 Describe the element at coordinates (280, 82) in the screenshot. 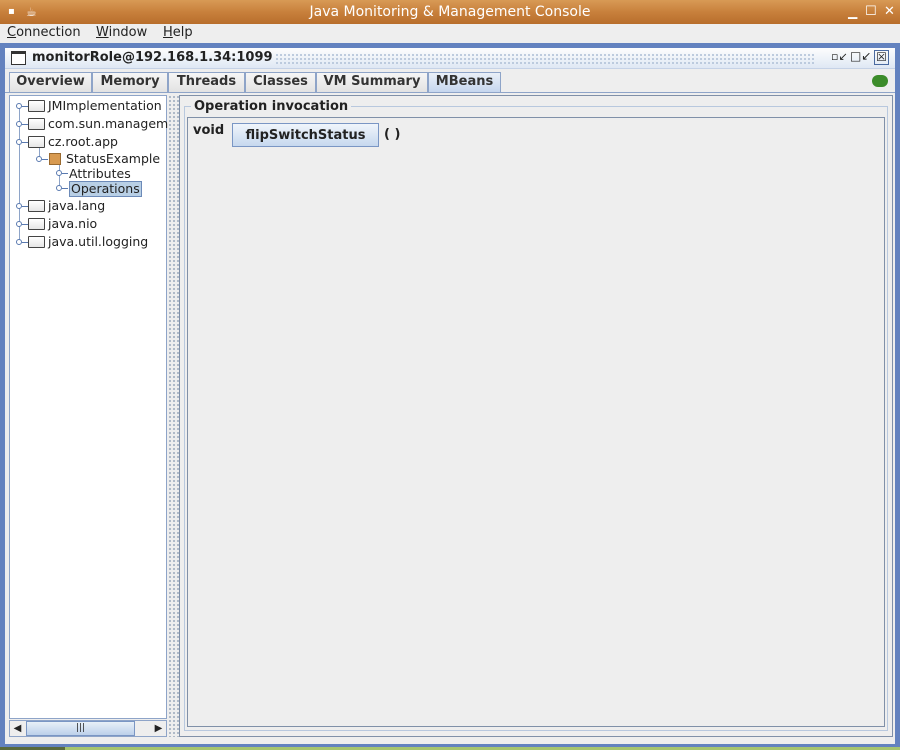

I see `tab-classes: Classes` at that location.